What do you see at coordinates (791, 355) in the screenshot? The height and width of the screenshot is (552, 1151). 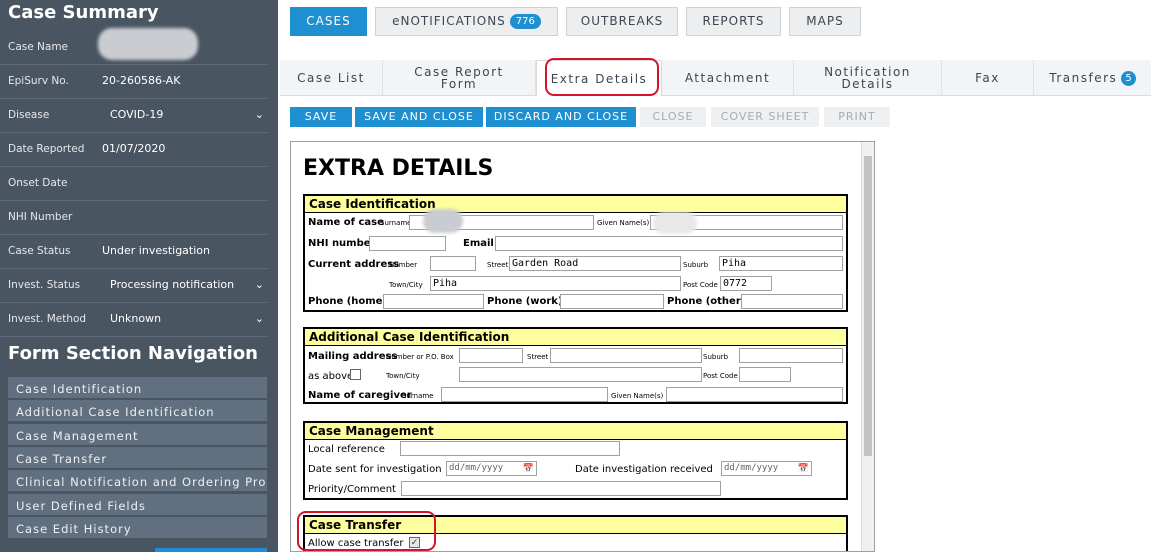 I see `mailing-suburb-input` at bounding box center [791, 355].